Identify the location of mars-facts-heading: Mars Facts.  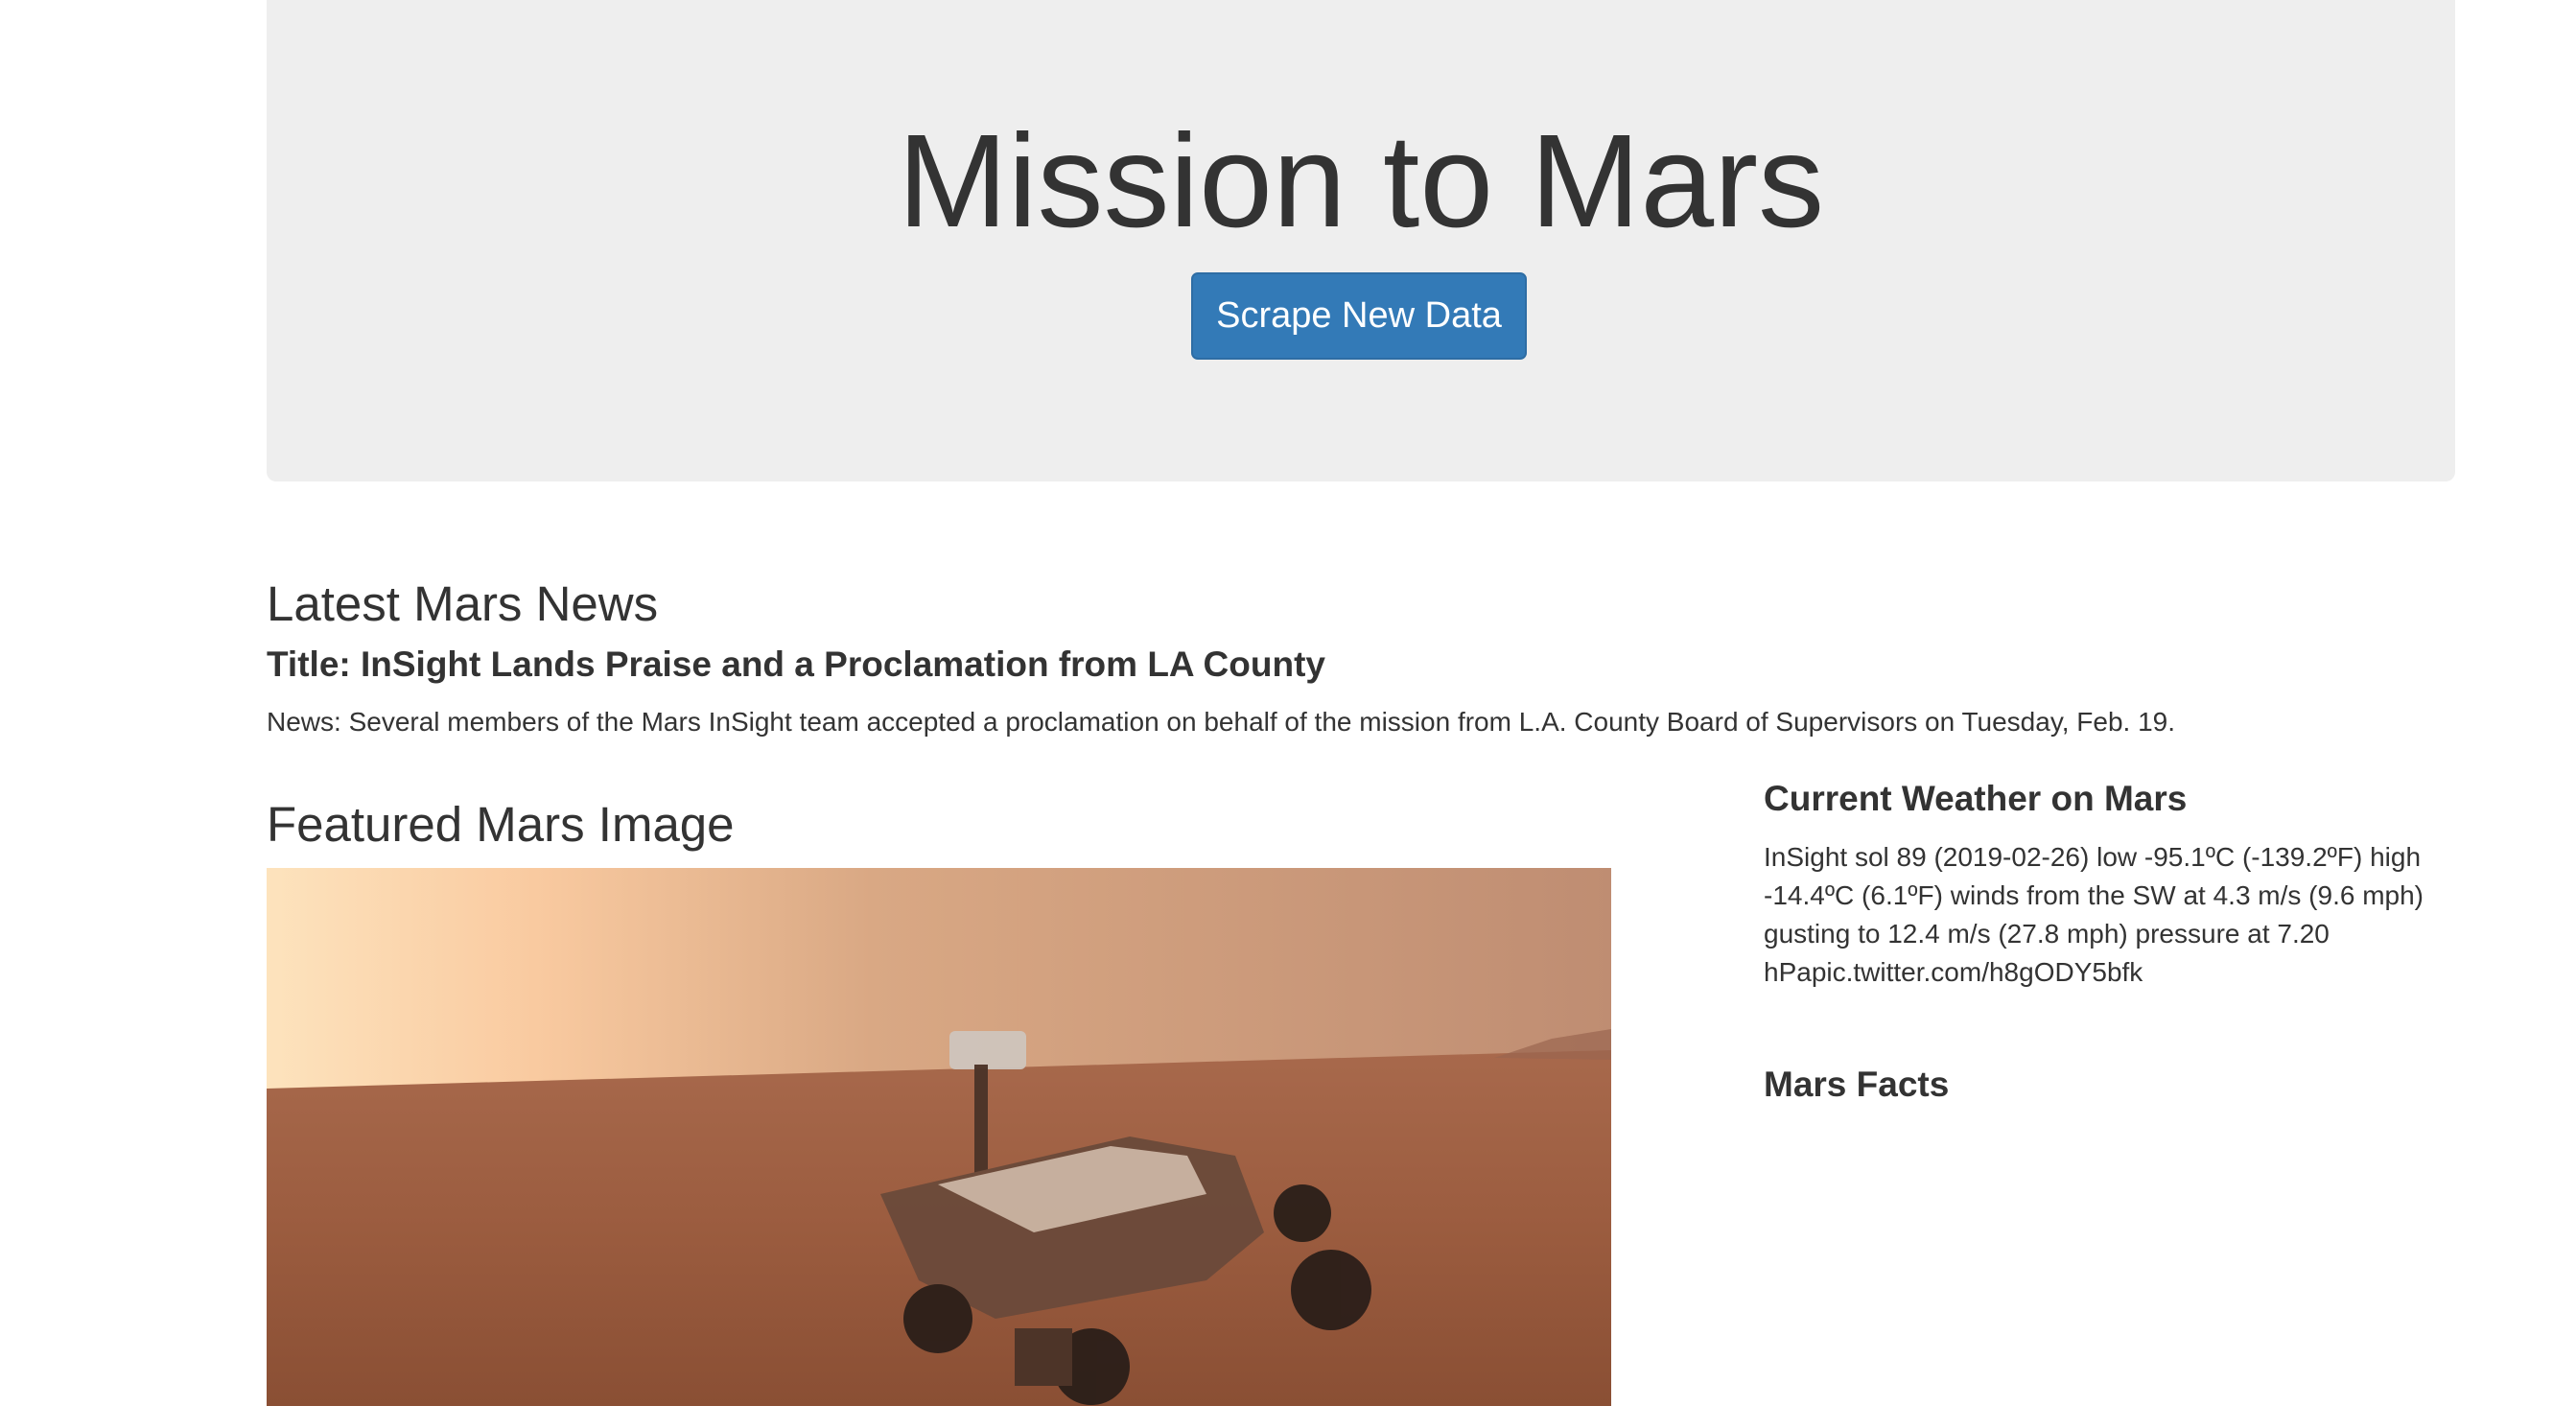
(1857, 1084).